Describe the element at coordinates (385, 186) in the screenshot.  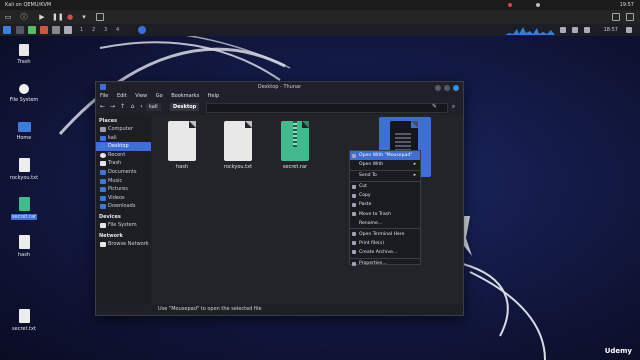
I see `menu-item-cut: Cut` at that location.